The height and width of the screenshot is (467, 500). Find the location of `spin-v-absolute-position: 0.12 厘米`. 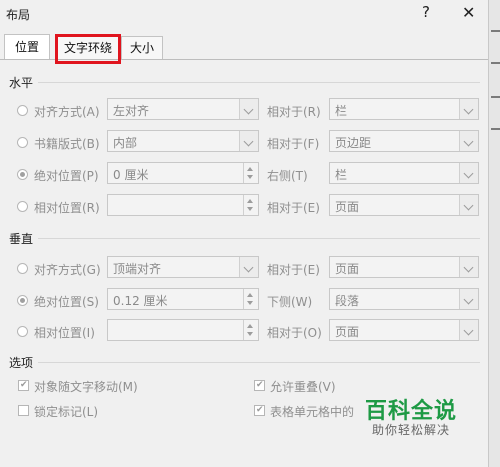

spin-v-absolute-position: 0.12 厘米 is located at coordinates (183, 299).